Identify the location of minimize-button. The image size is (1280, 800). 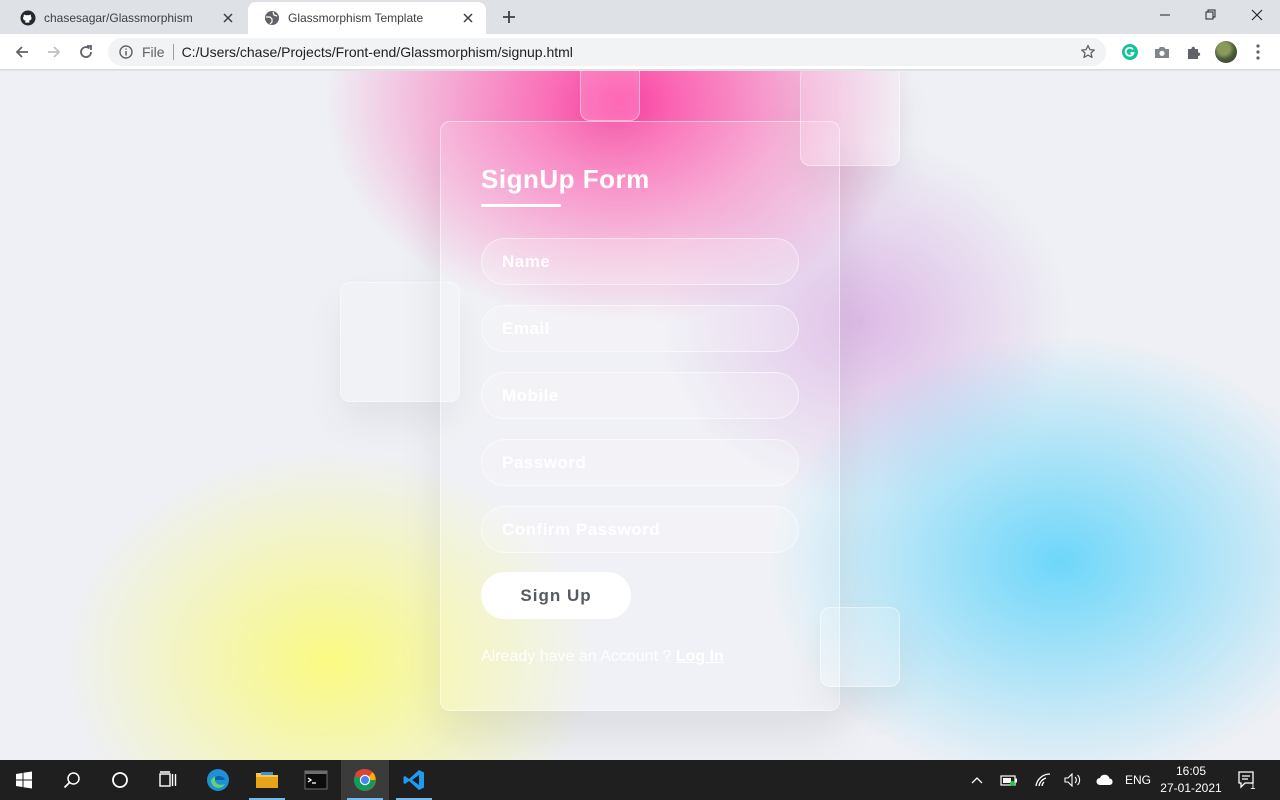
(1165, 15).